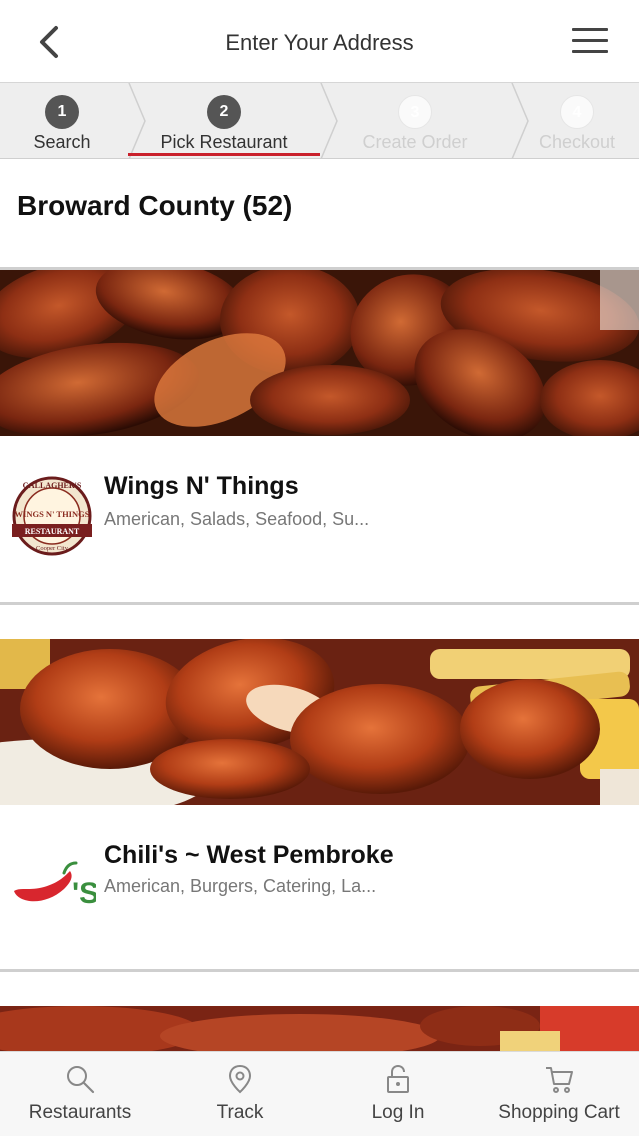 This screenshot has height=1136, width=639. What do you see at coordinates (559, 1080) in the screenshot?
I see `cart-icon` at bounding box center [559, 1080].